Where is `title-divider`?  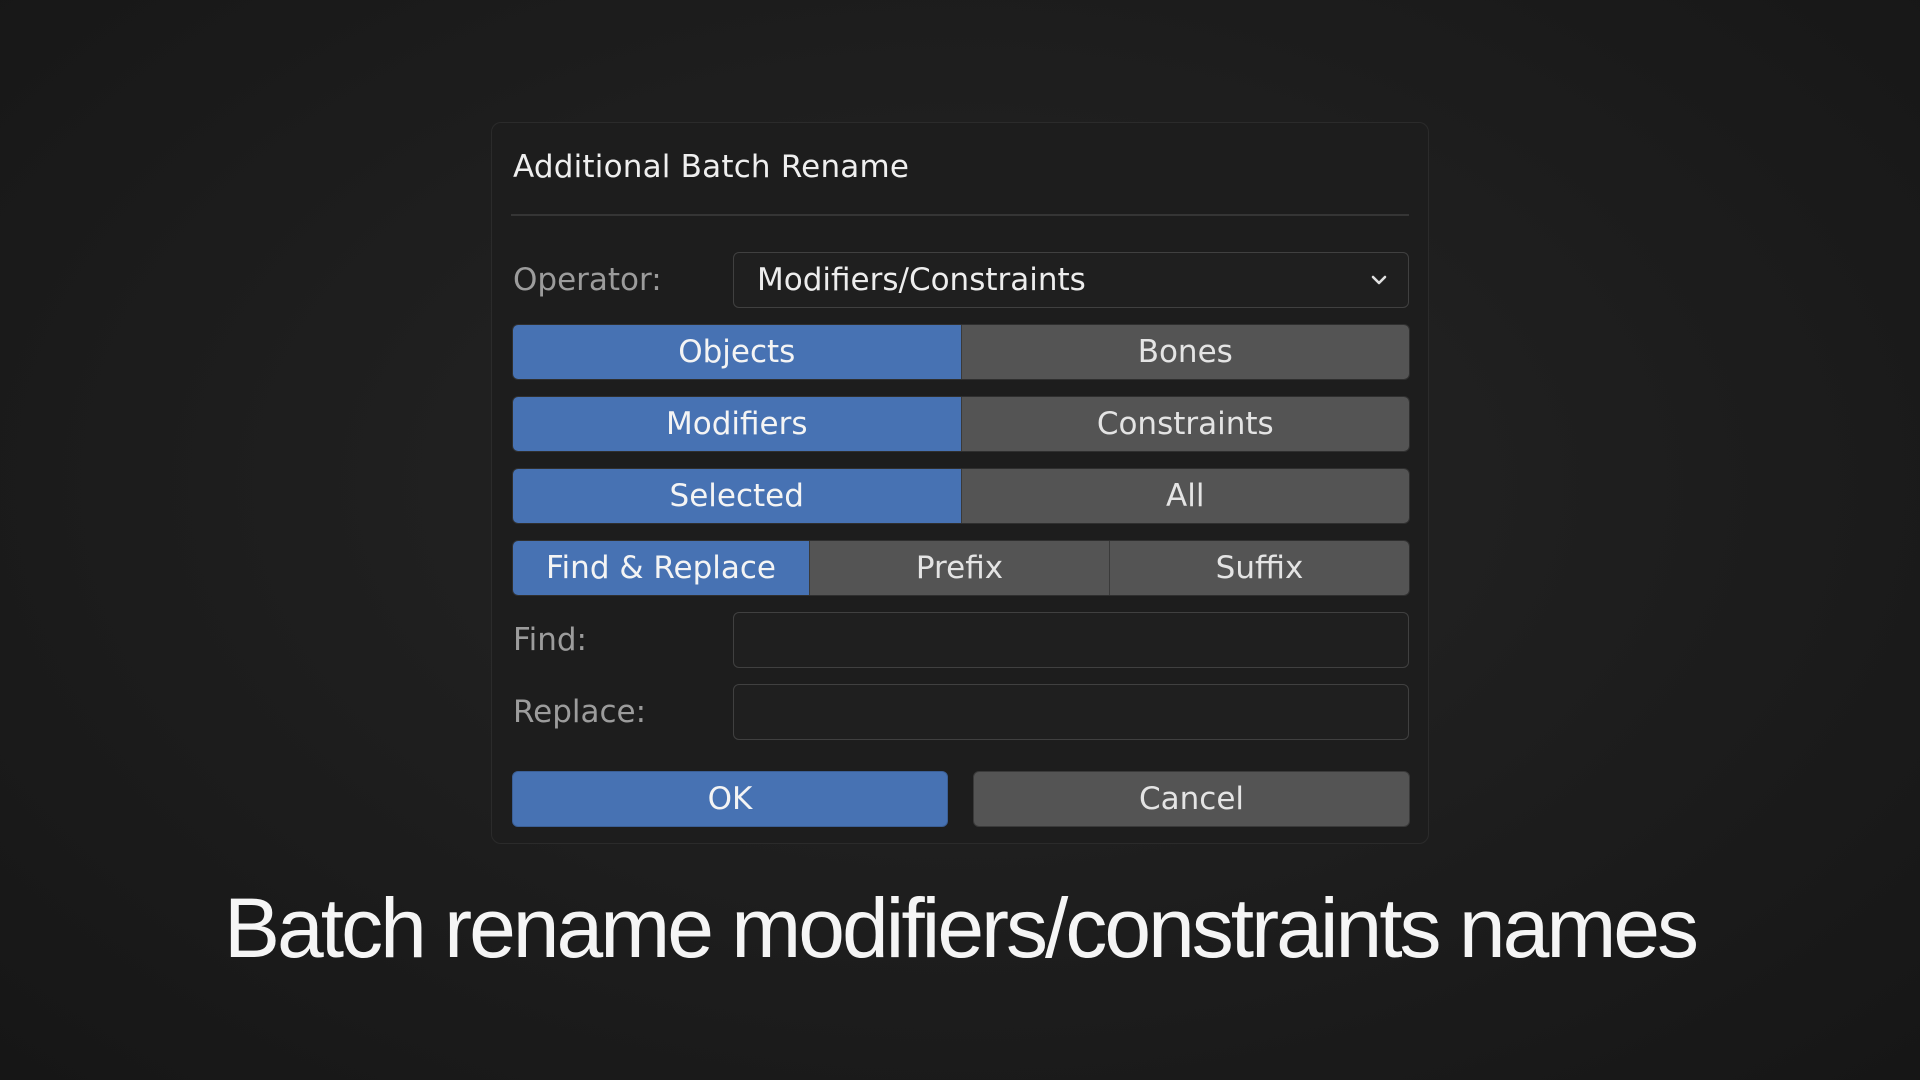 title-divider is located at coordinates (960, 215).